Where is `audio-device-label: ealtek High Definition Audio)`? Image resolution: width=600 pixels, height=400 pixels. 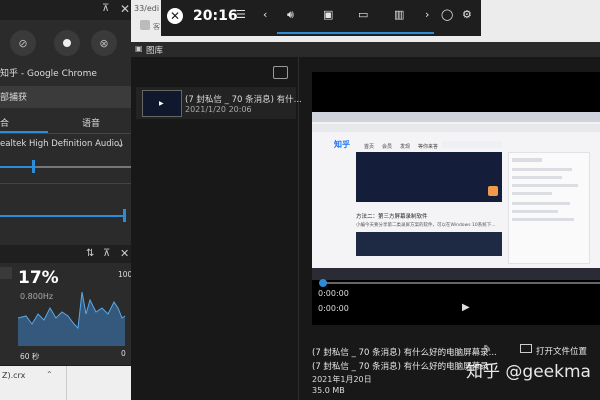 audio-device-label: ealtek High Definition Audio) is located at coordinates (61, 144).